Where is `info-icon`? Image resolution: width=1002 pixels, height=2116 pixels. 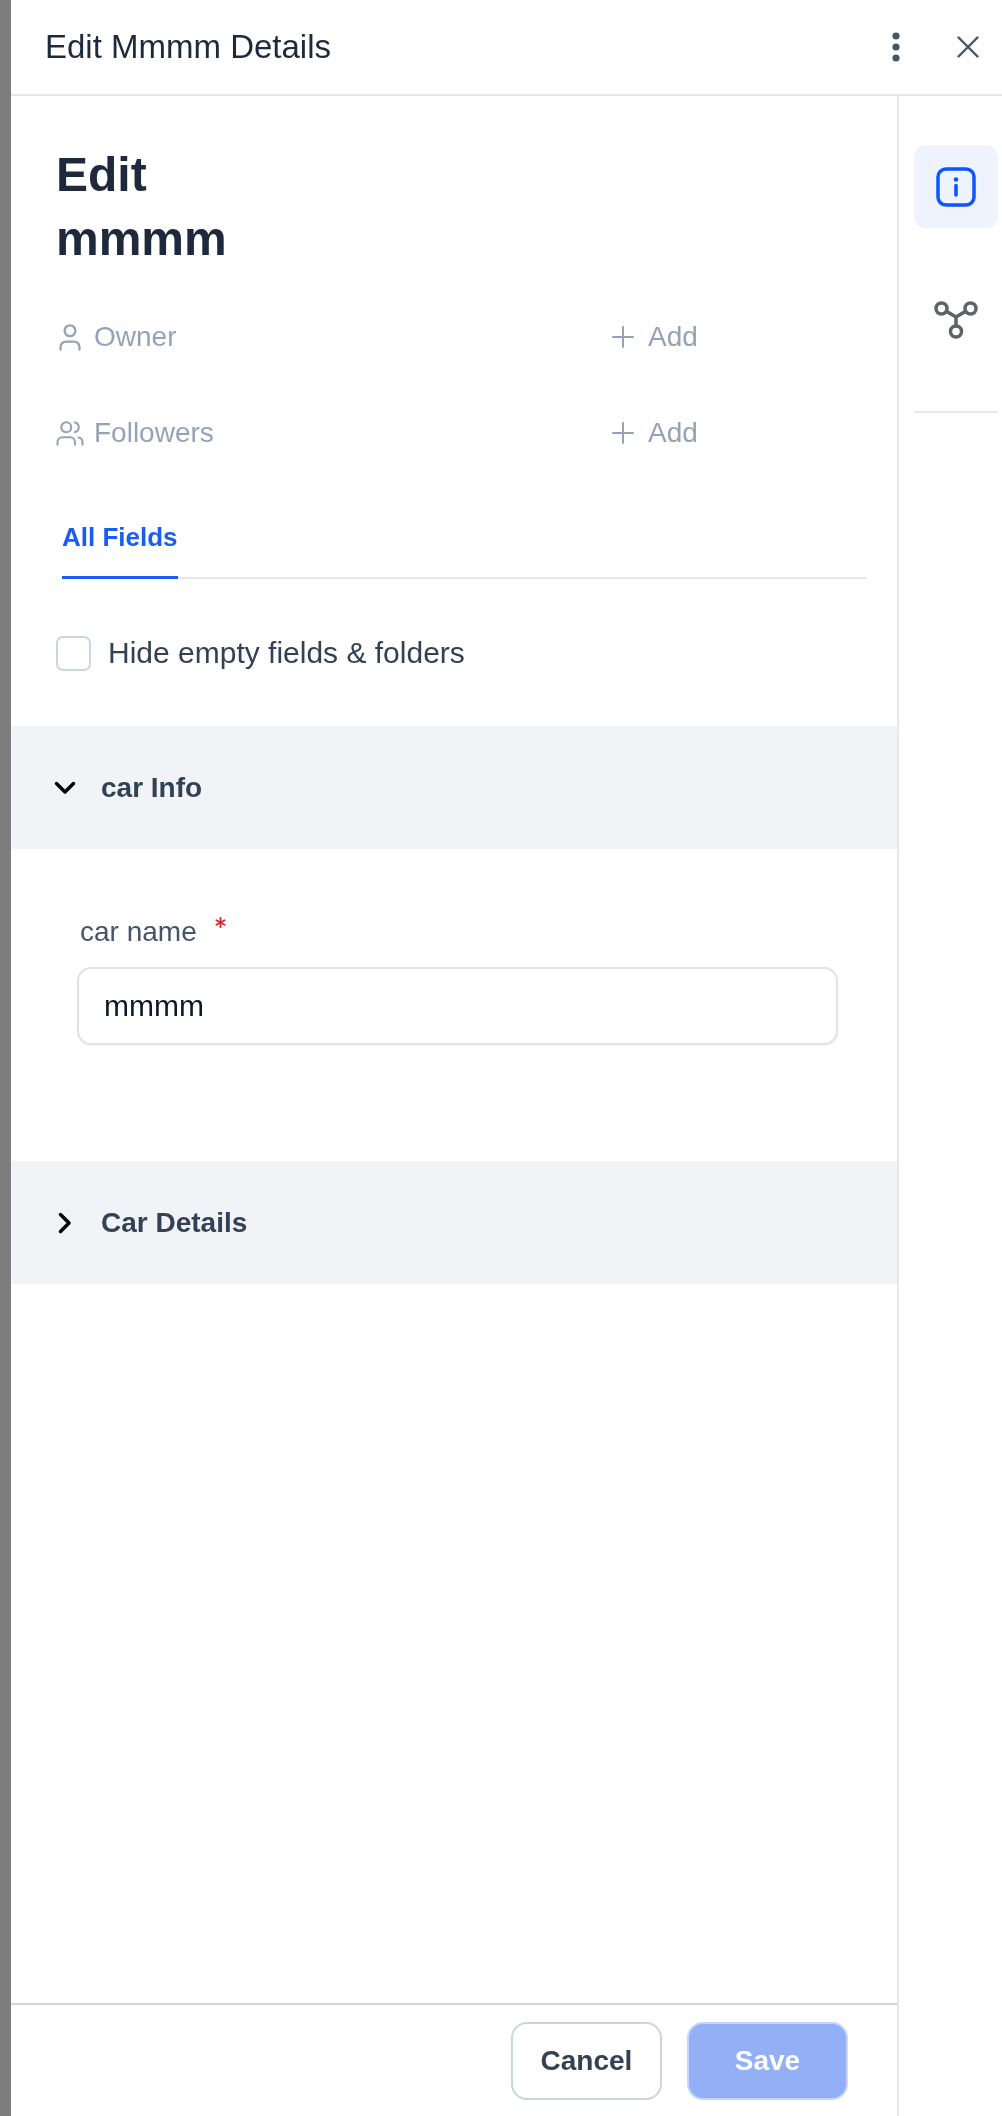 info-icon is located at coordinates (956, 186).